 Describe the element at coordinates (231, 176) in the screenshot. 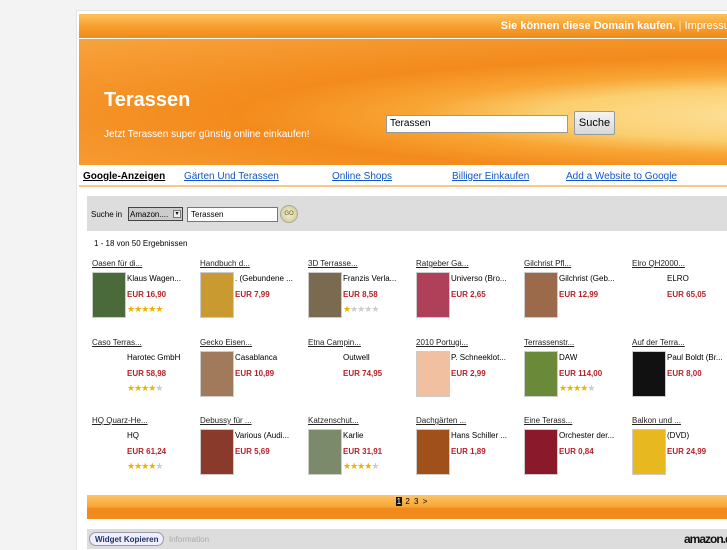

I see `nav-link: Gärten Und Terassen` at that location.